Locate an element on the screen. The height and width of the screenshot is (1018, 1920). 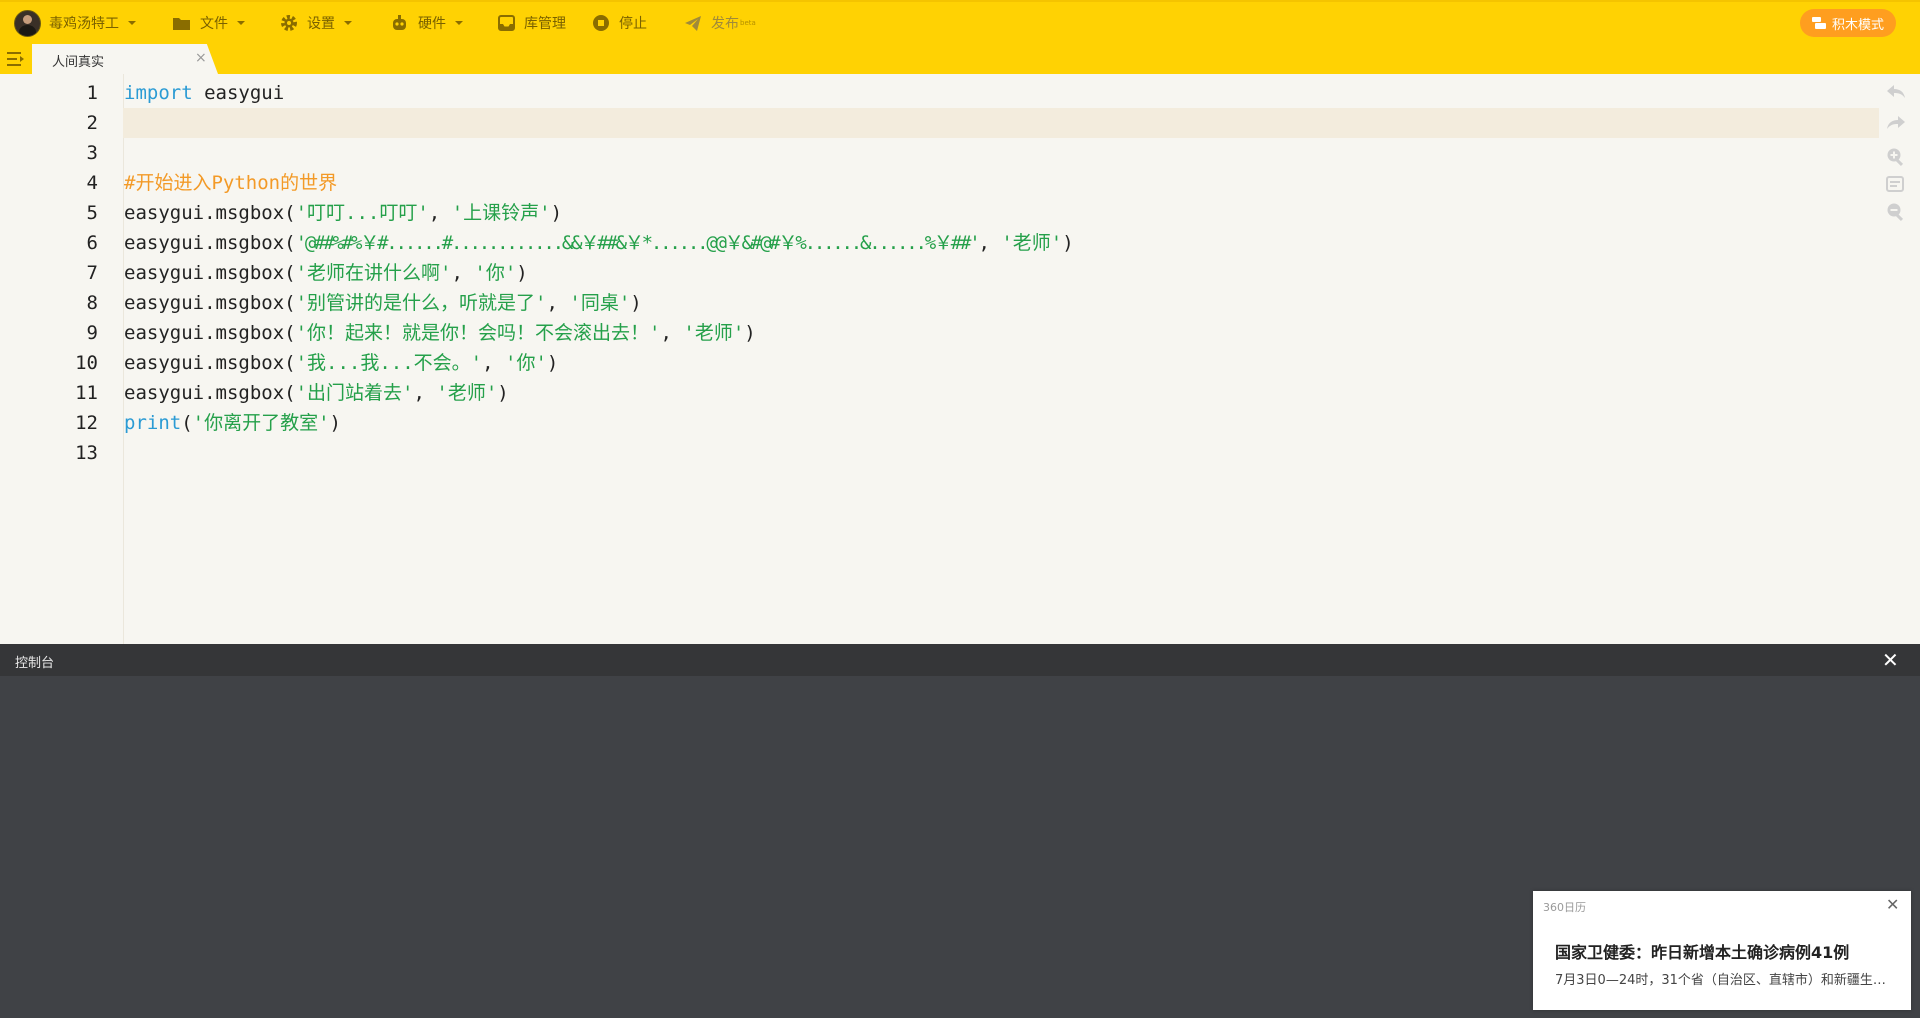
code-line: easygui.msgbox('老师在讲什么啊', '你') is located at coordinates (326, 273).